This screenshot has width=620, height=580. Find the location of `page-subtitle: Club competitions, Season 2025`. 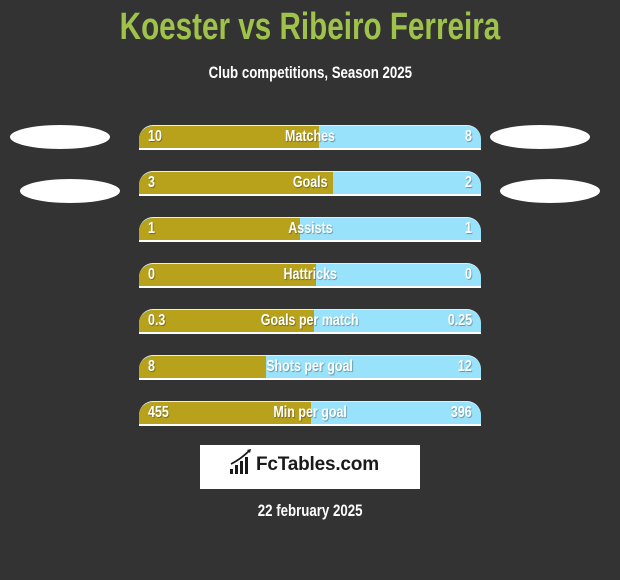

page-subtitle: Club competitions, Season 2025 is located at coordinates (310, 73).